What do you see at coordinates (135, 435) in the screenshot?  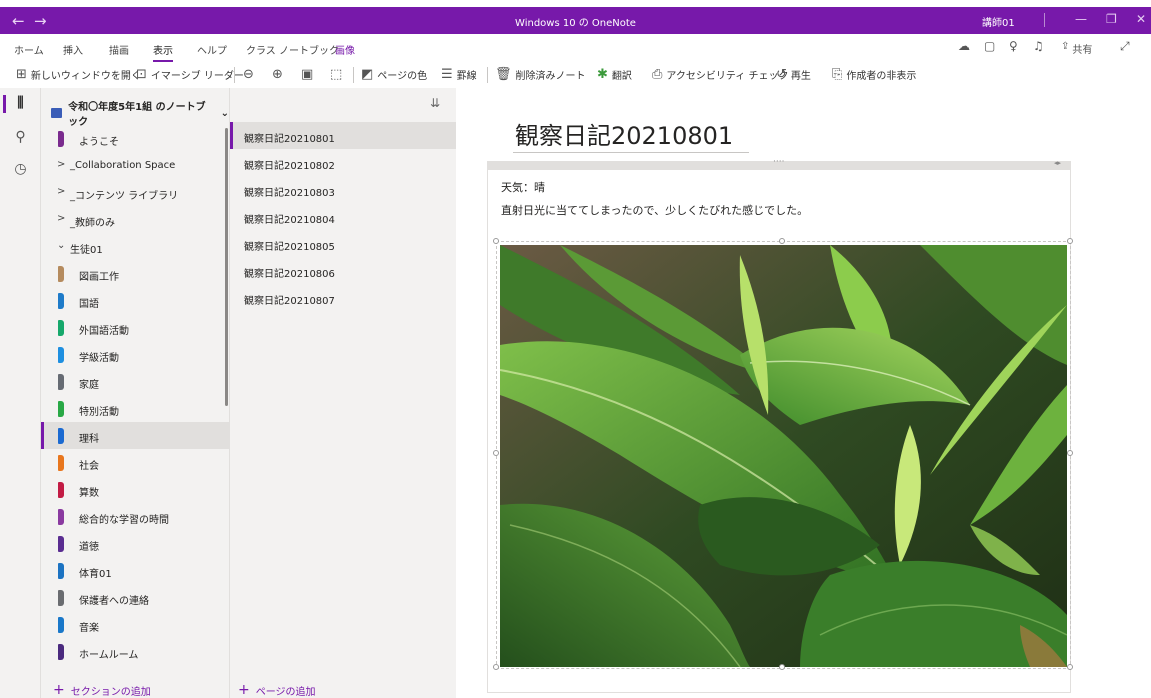 I see `section-item-selected: 理科` at bounding box center [135, 435].